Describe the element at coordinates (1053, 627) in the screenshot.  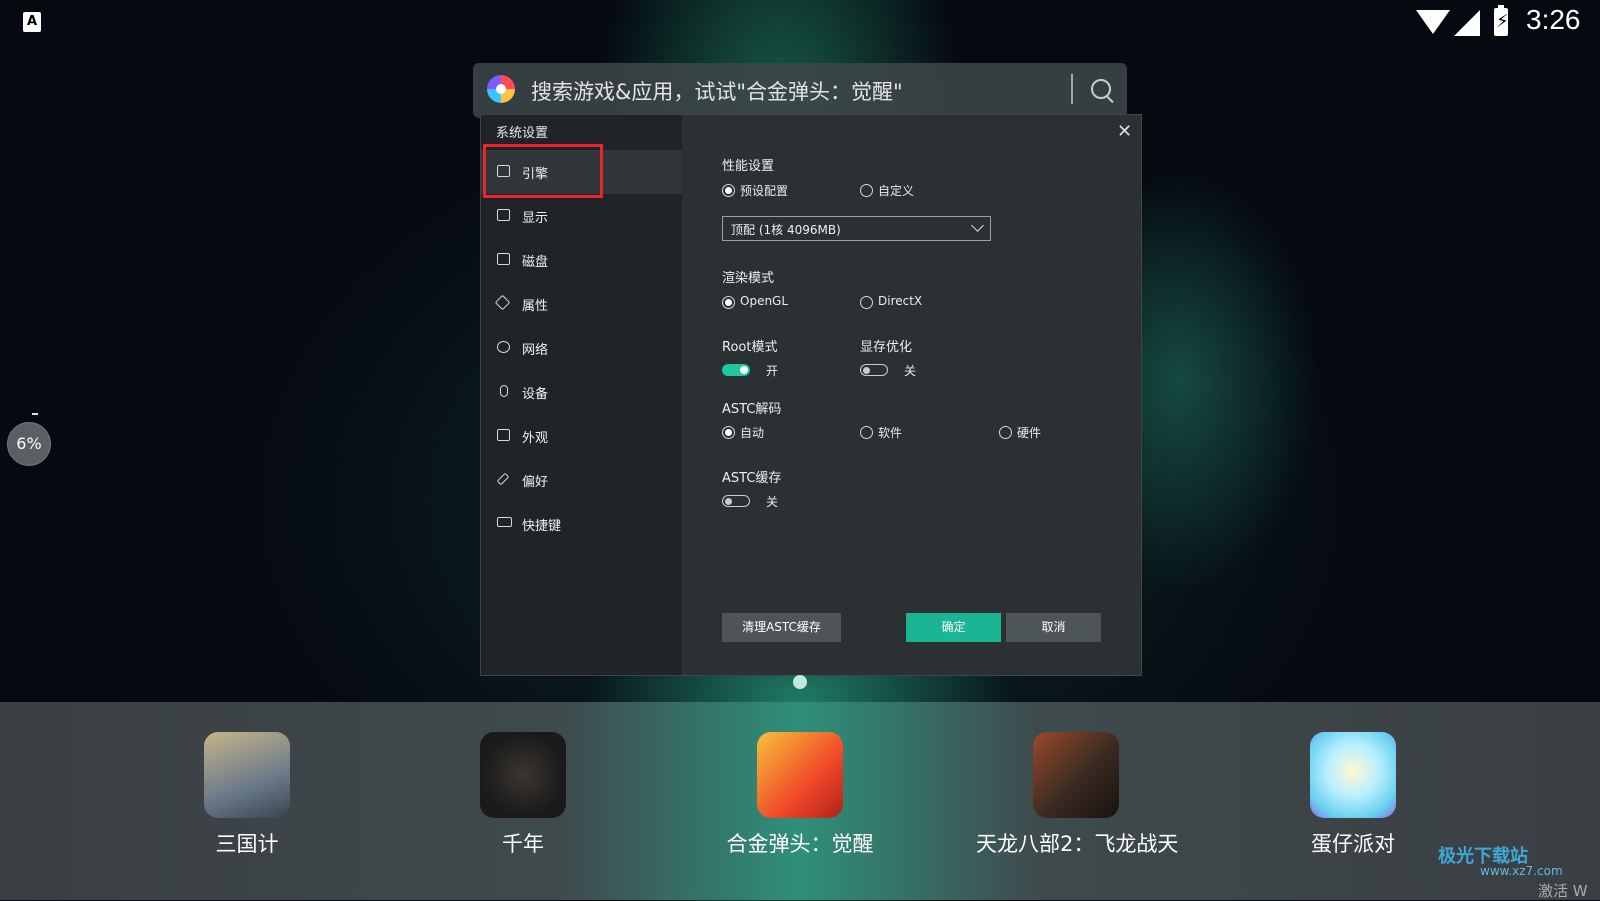
I see `cancel-button: 取消` at that location.